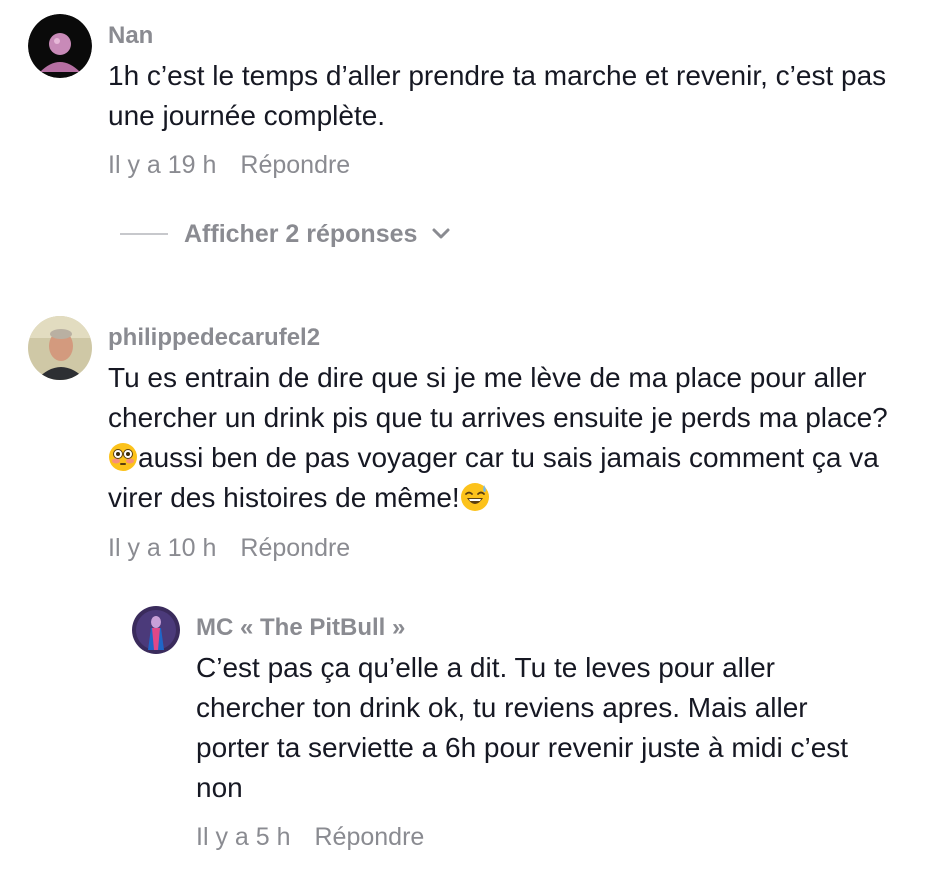  I want to click on avatar-philippe-image, so click(60, 348).